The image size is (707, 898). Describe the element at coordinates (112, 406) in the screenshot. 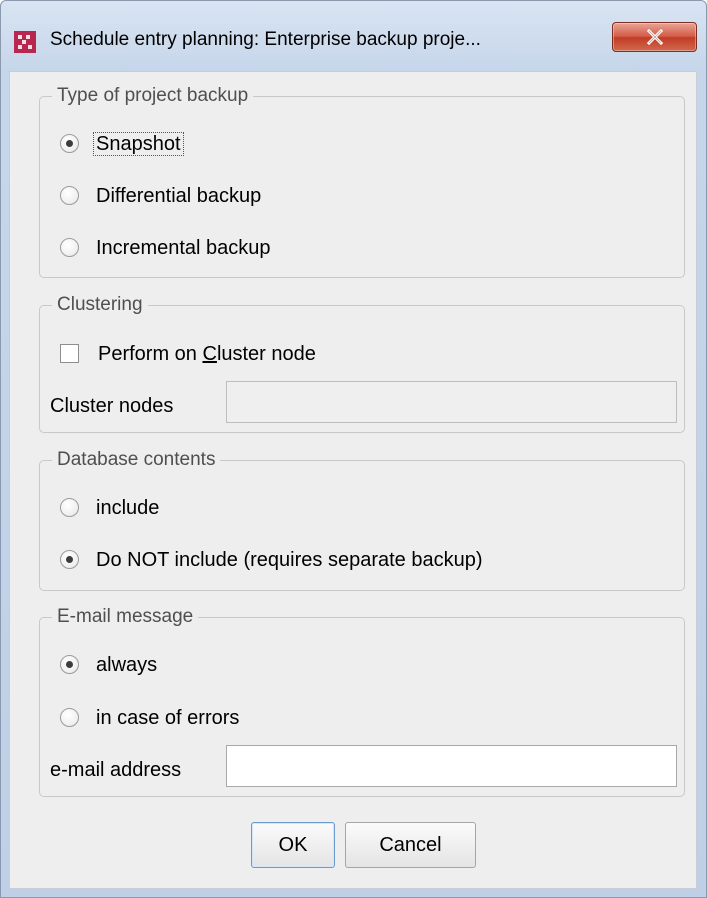

I see `cluster-nodes-label: Cluster nodes` at that location.